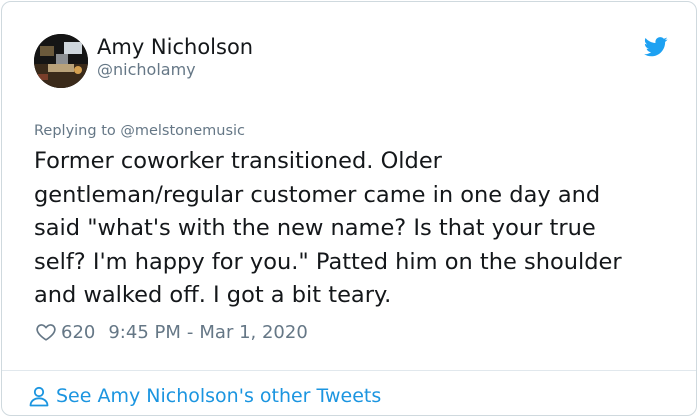 Image resolution: width=700 pixels, height=419 pixels. I want to click on like-count: 620, so click(78, 332).